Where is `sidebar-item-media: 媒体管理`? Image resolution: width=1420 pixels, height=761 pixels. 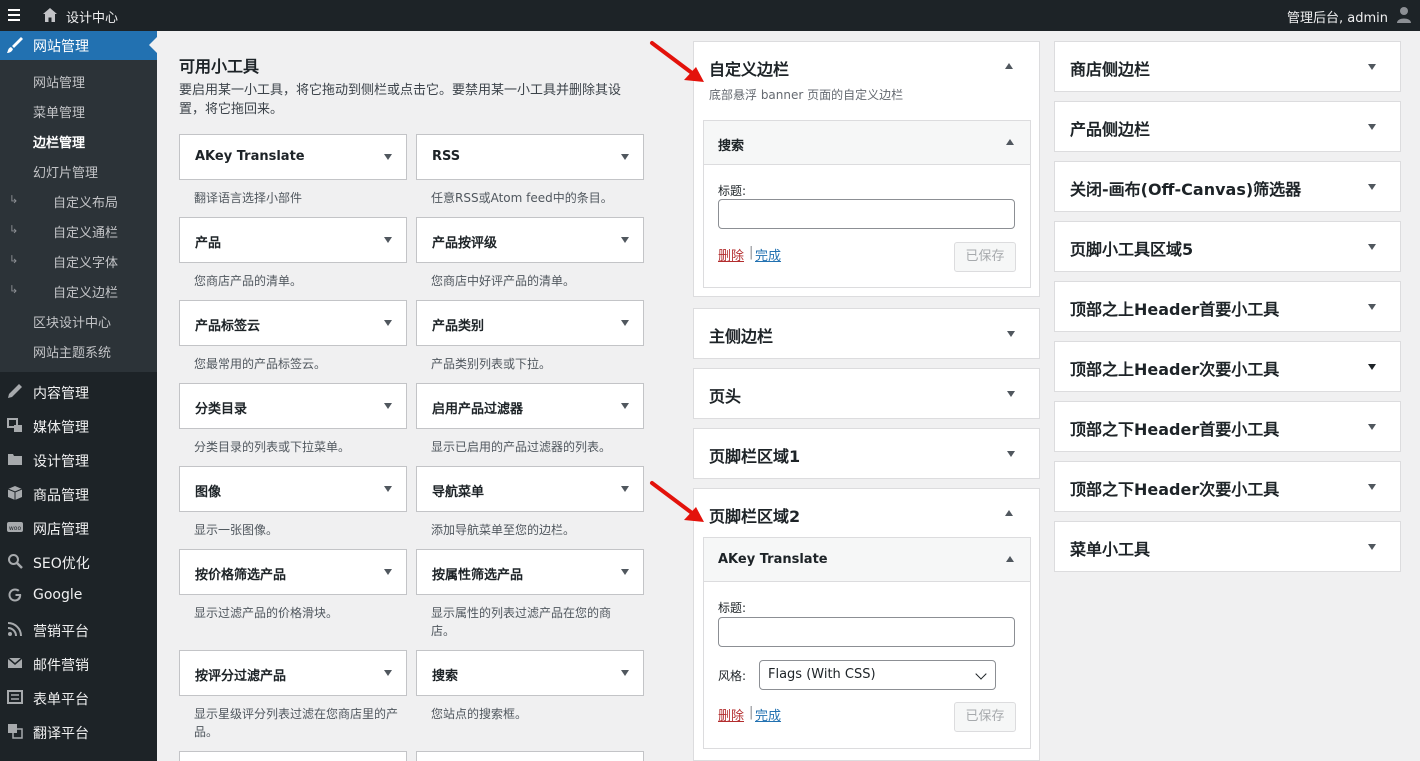 sidebar-item-media: 媒体管理 is located at coordinates (78, 425).